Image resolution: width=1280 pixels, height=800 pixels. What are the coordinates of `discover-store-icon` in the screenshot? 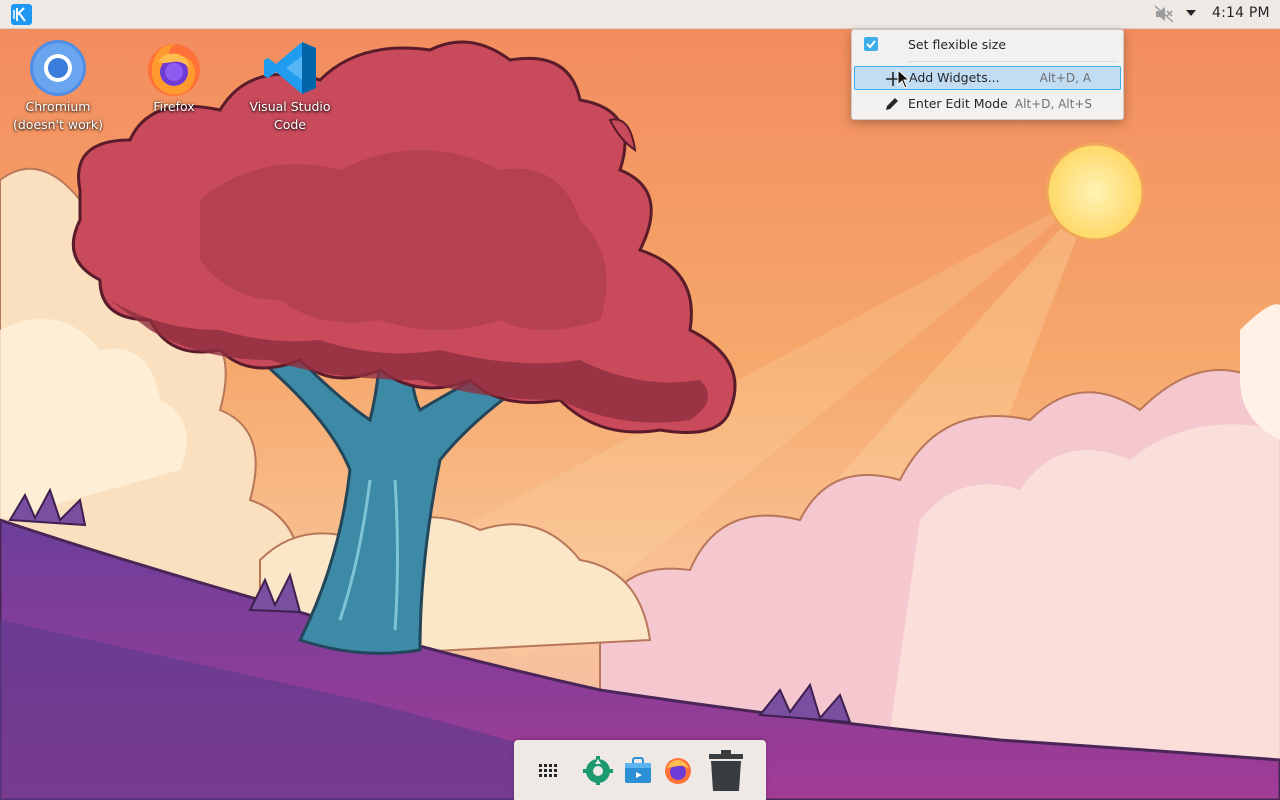 It's located at (638, 770).